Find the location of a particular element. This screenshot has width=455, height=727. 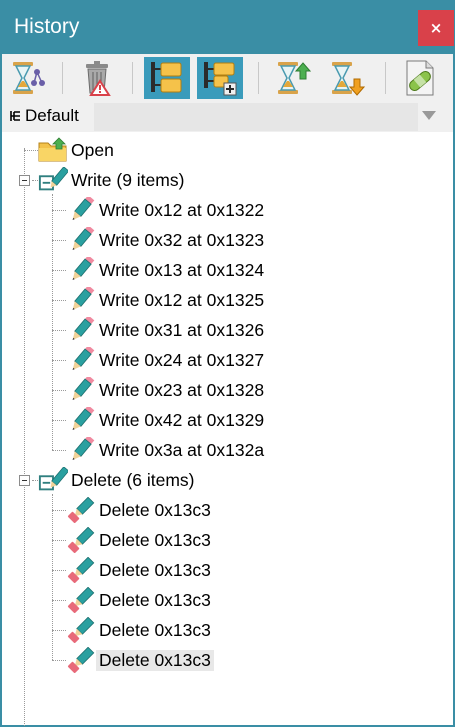

branch-dropdown is located at coordinates (256, 117).